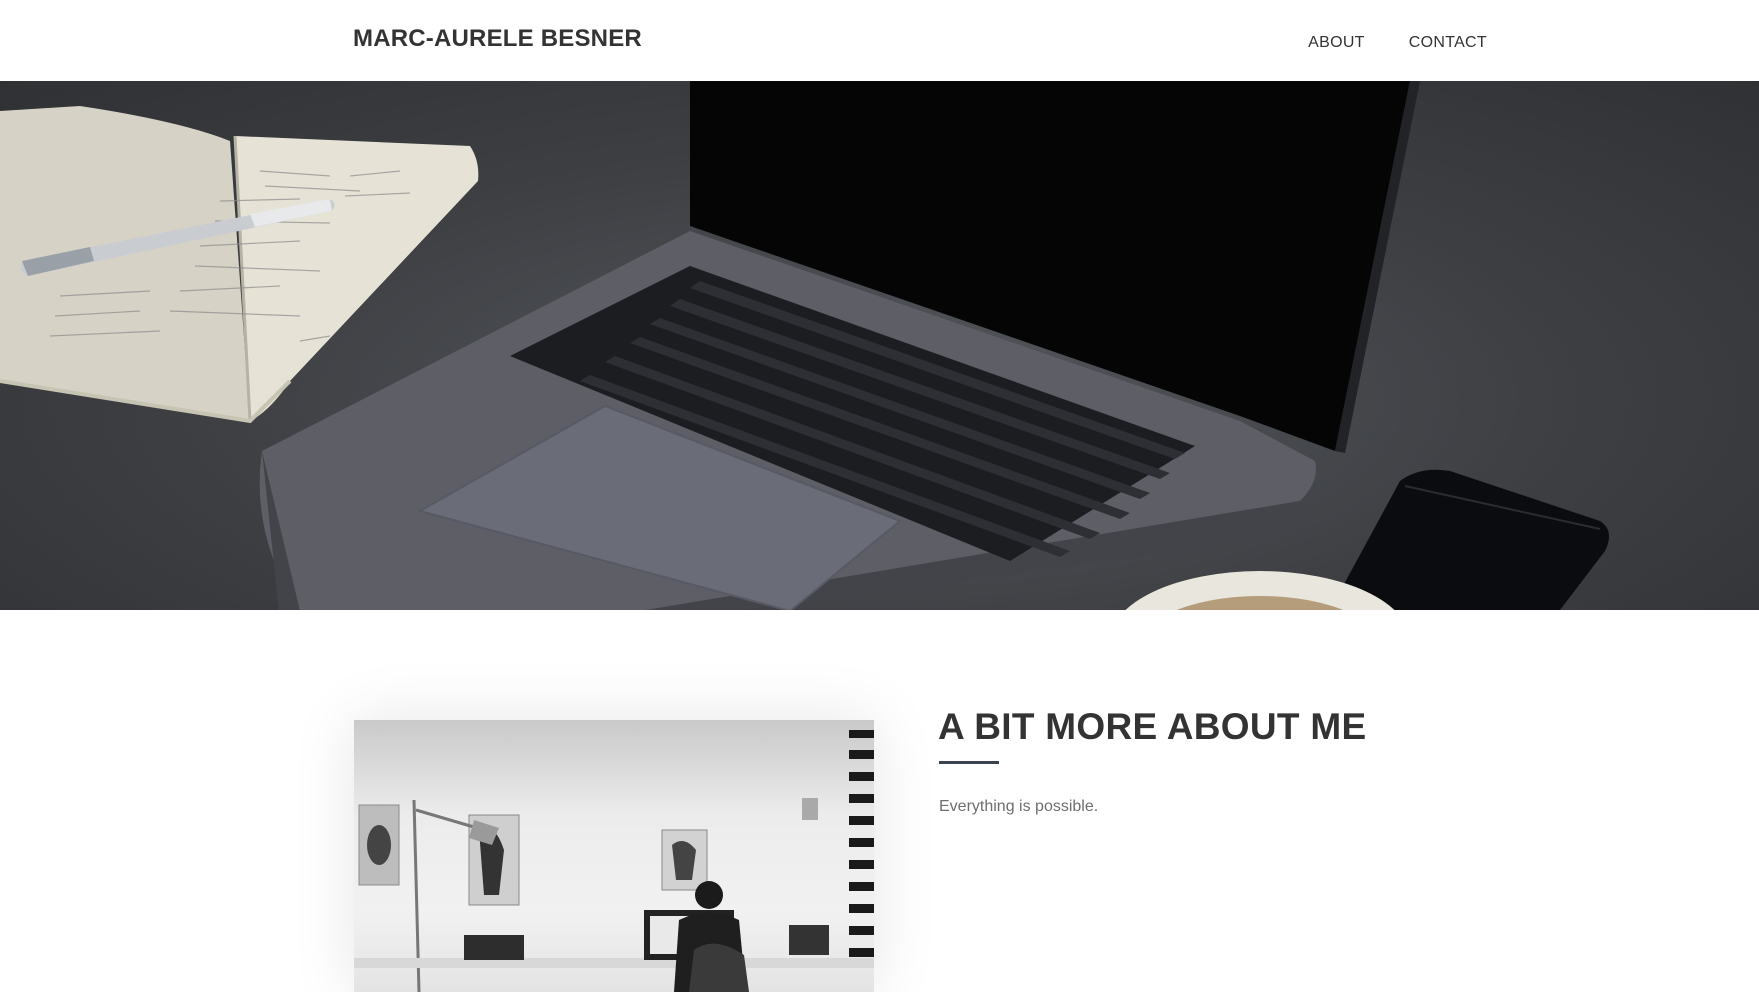 The height and width of the screenshot is (992, 1759). I want to click on home-office-photo-graphic, so click(614, 861).